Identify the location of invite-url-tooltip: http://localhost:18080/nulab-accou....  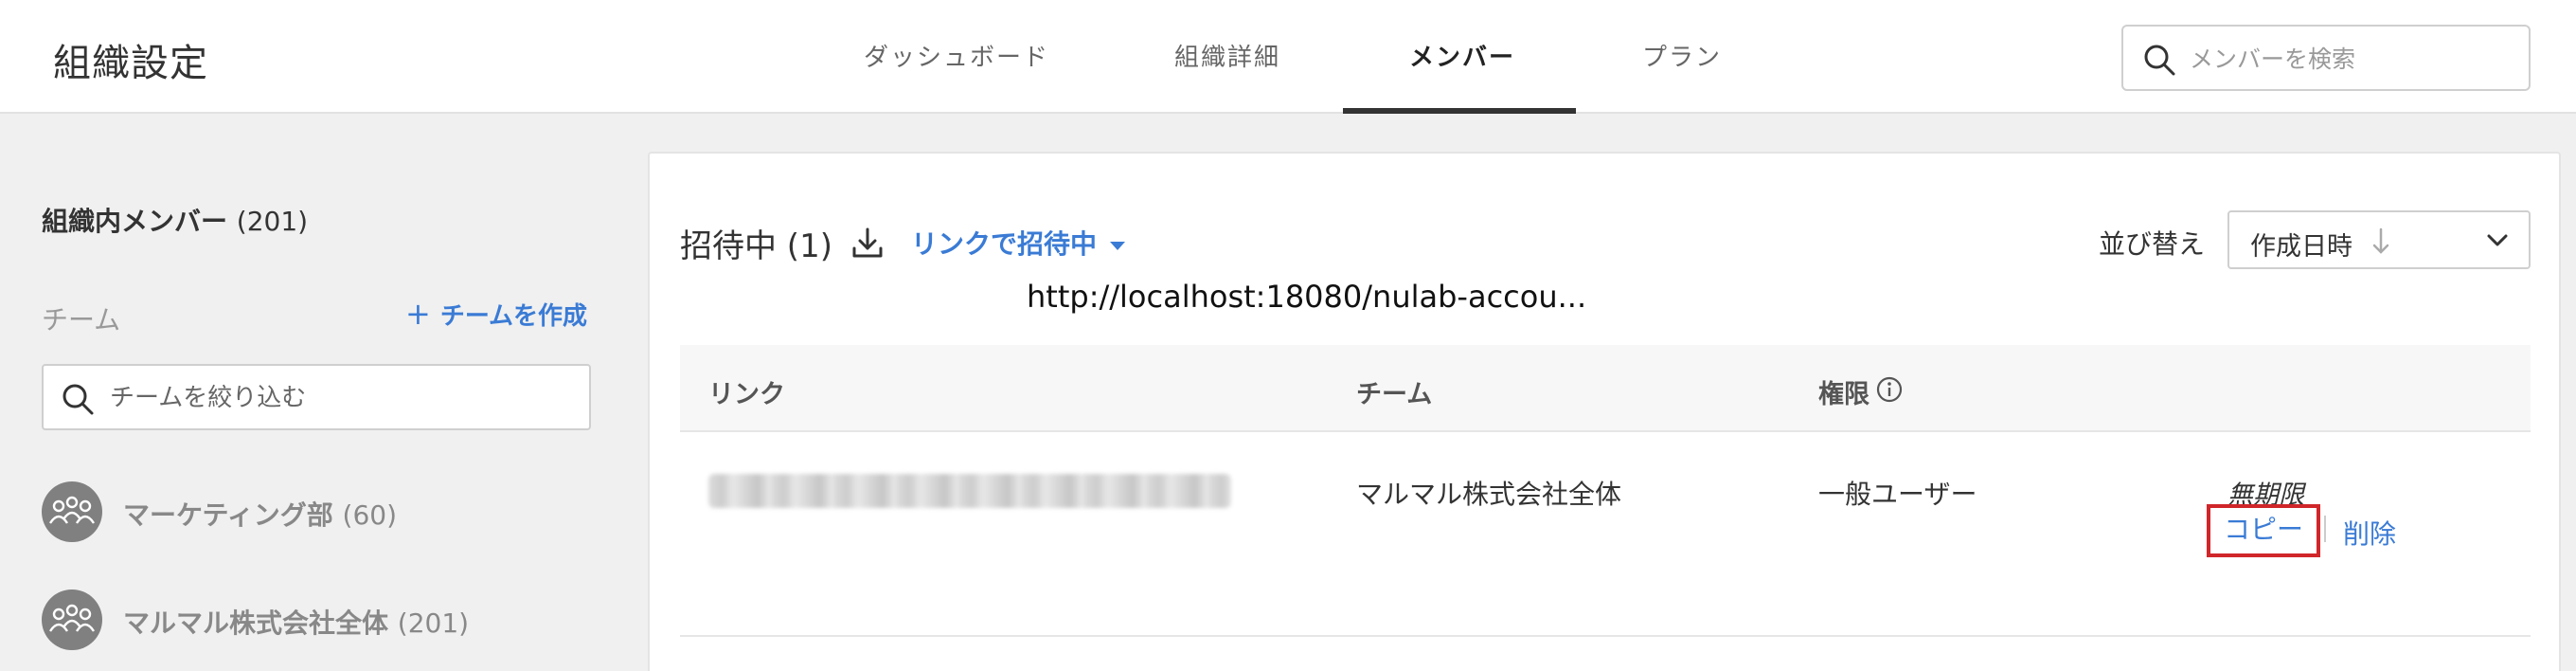
(1307, 297).